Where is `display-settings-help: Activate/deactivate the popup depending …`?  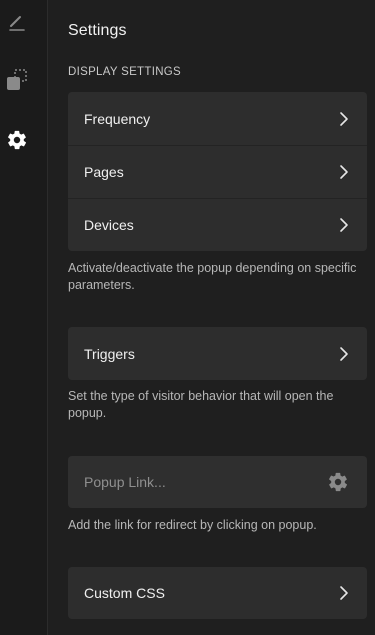 display-settings-help: Activate/deactivate the popup depending … is located at coordinates (212, 276).